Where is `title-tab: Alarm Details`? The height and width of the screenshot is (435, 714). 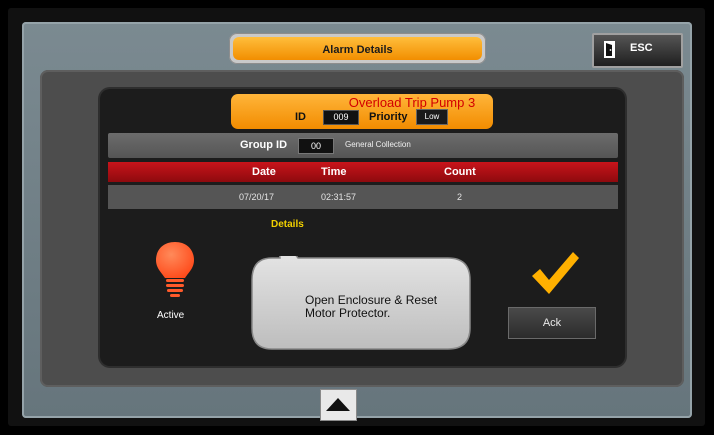
title-tab: Alarm Details is located at coordinates (357, 48).